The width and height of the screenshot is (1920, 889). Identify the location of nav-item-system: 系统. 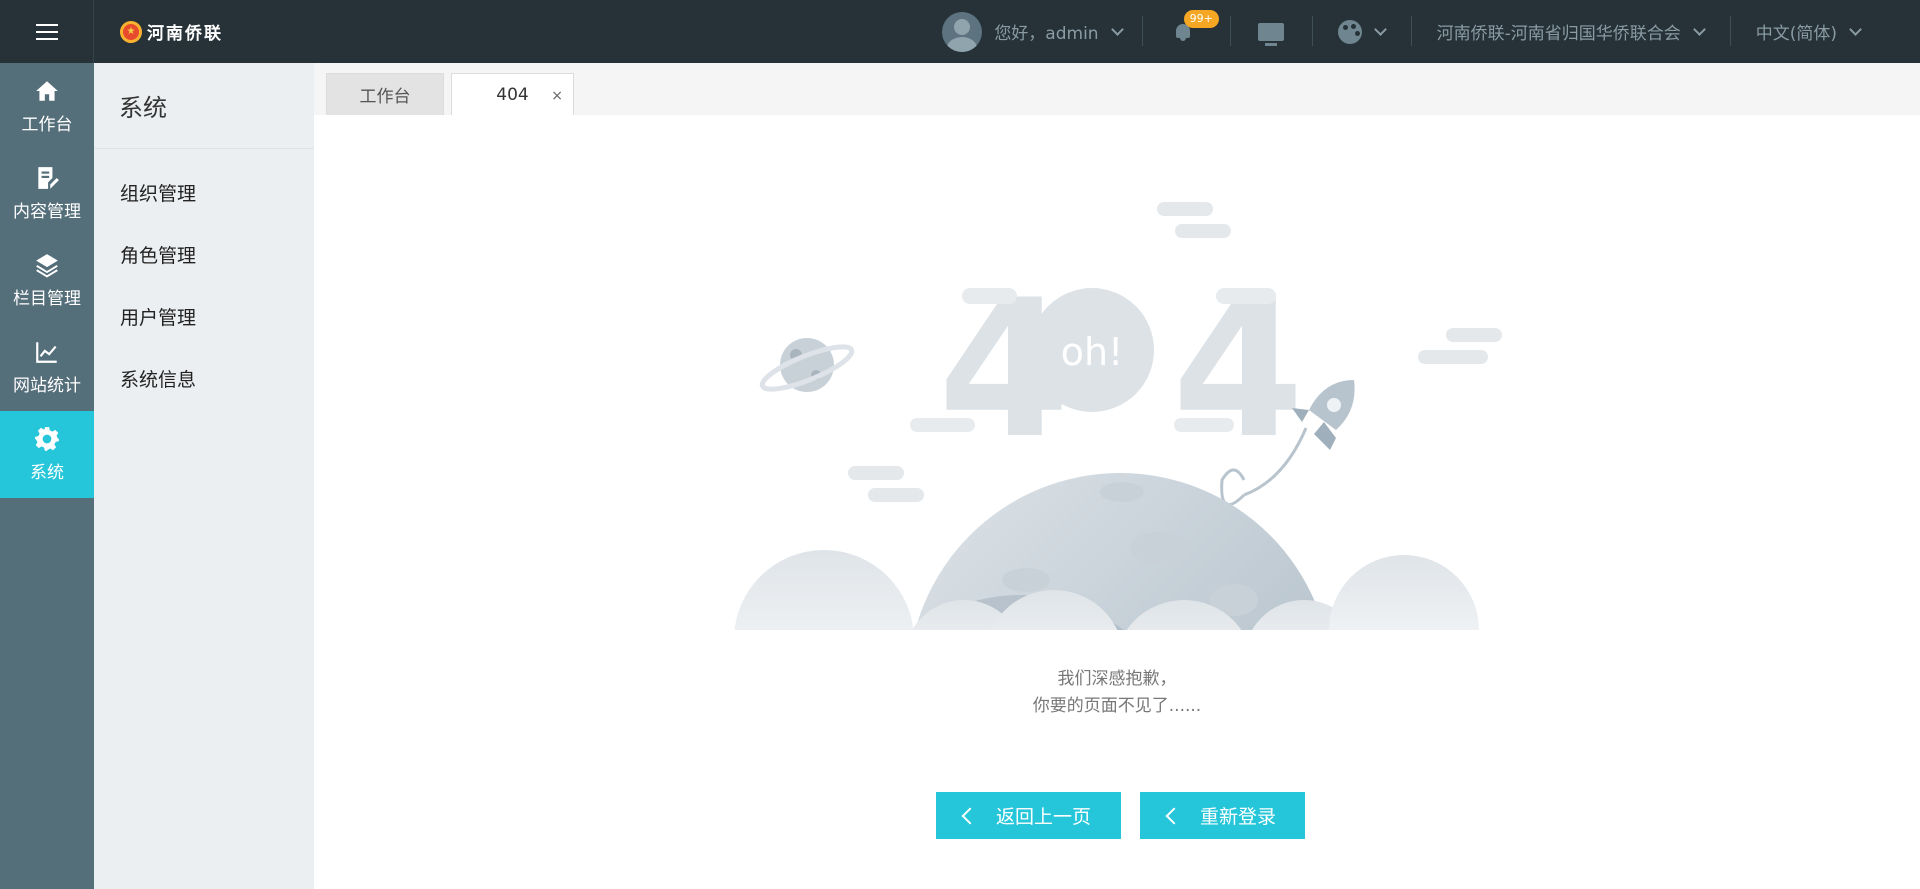
(47, 454).